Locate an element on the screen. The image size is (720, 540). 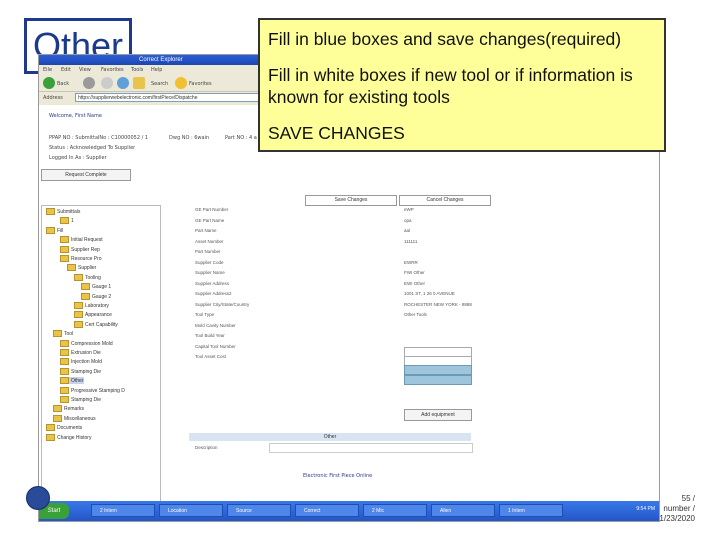
tree-item: Appearance is located at coordinates (93, 315).